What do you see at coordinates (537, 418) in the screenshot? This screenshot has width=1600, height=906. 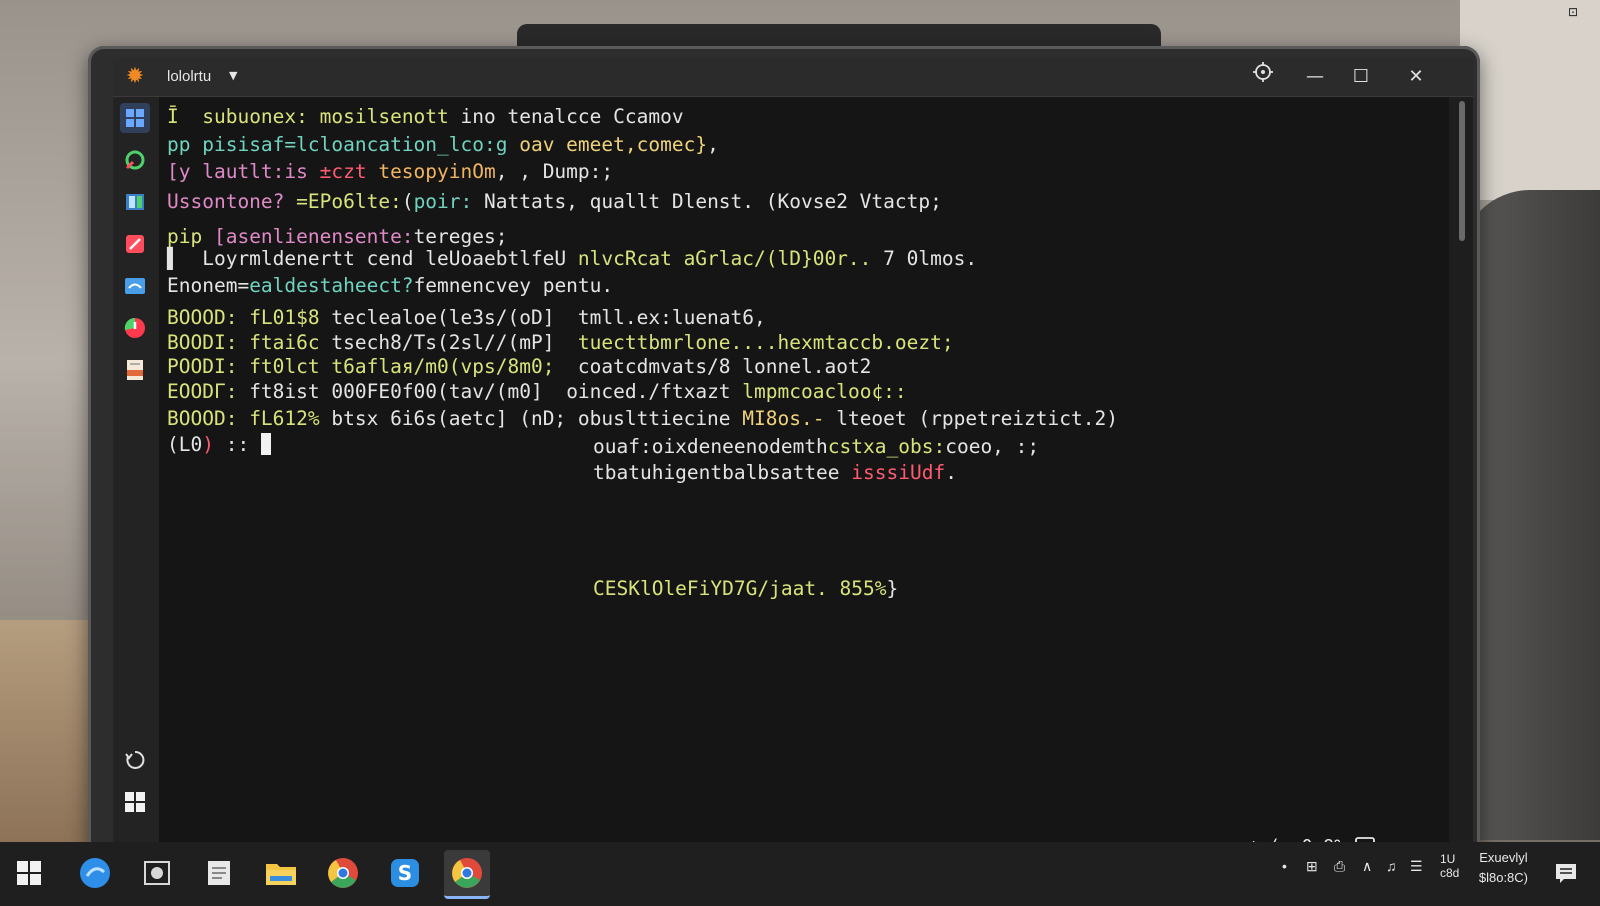 I see `terminal-text-segment: btsx 6i6s(aetc] (nD; obuslttiecine` at bounding box center [537, 418].